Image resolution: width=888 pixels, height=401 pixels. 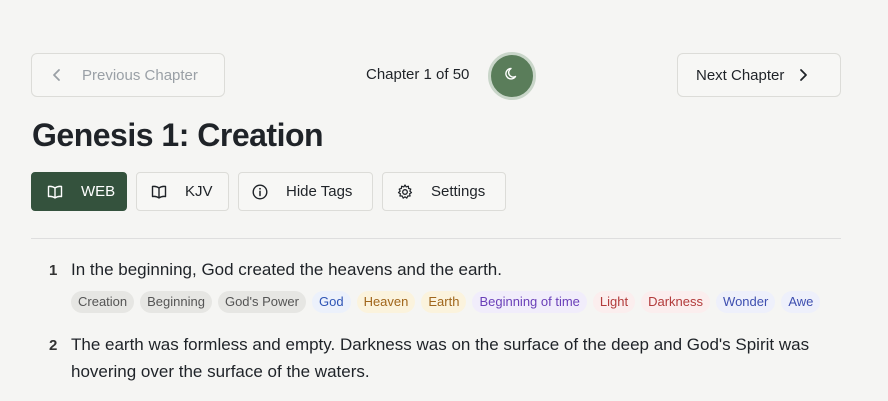 I want to click on tag: God, so click(x=331, y=302).